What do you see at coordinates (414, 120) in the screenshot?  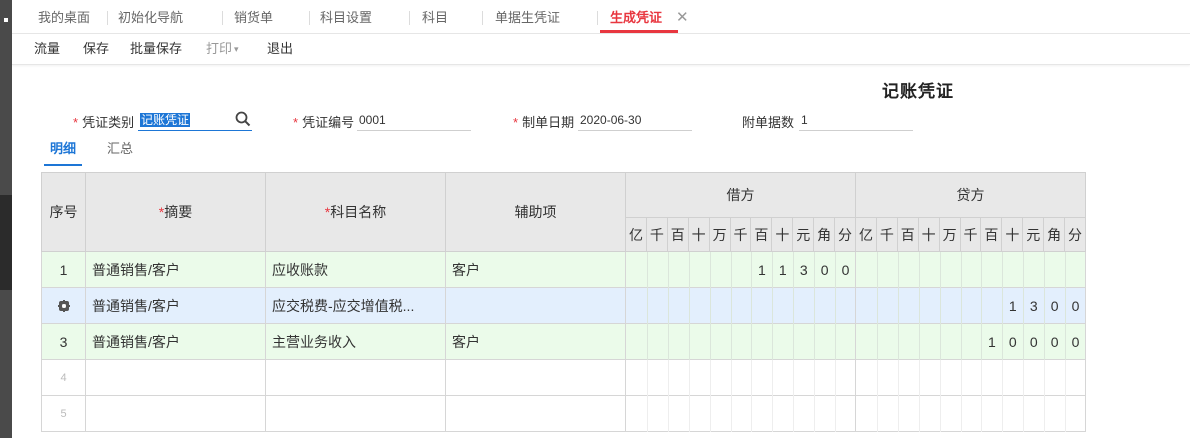 I see `voucher-number-input: 0001` at bounding box center [414, 120].